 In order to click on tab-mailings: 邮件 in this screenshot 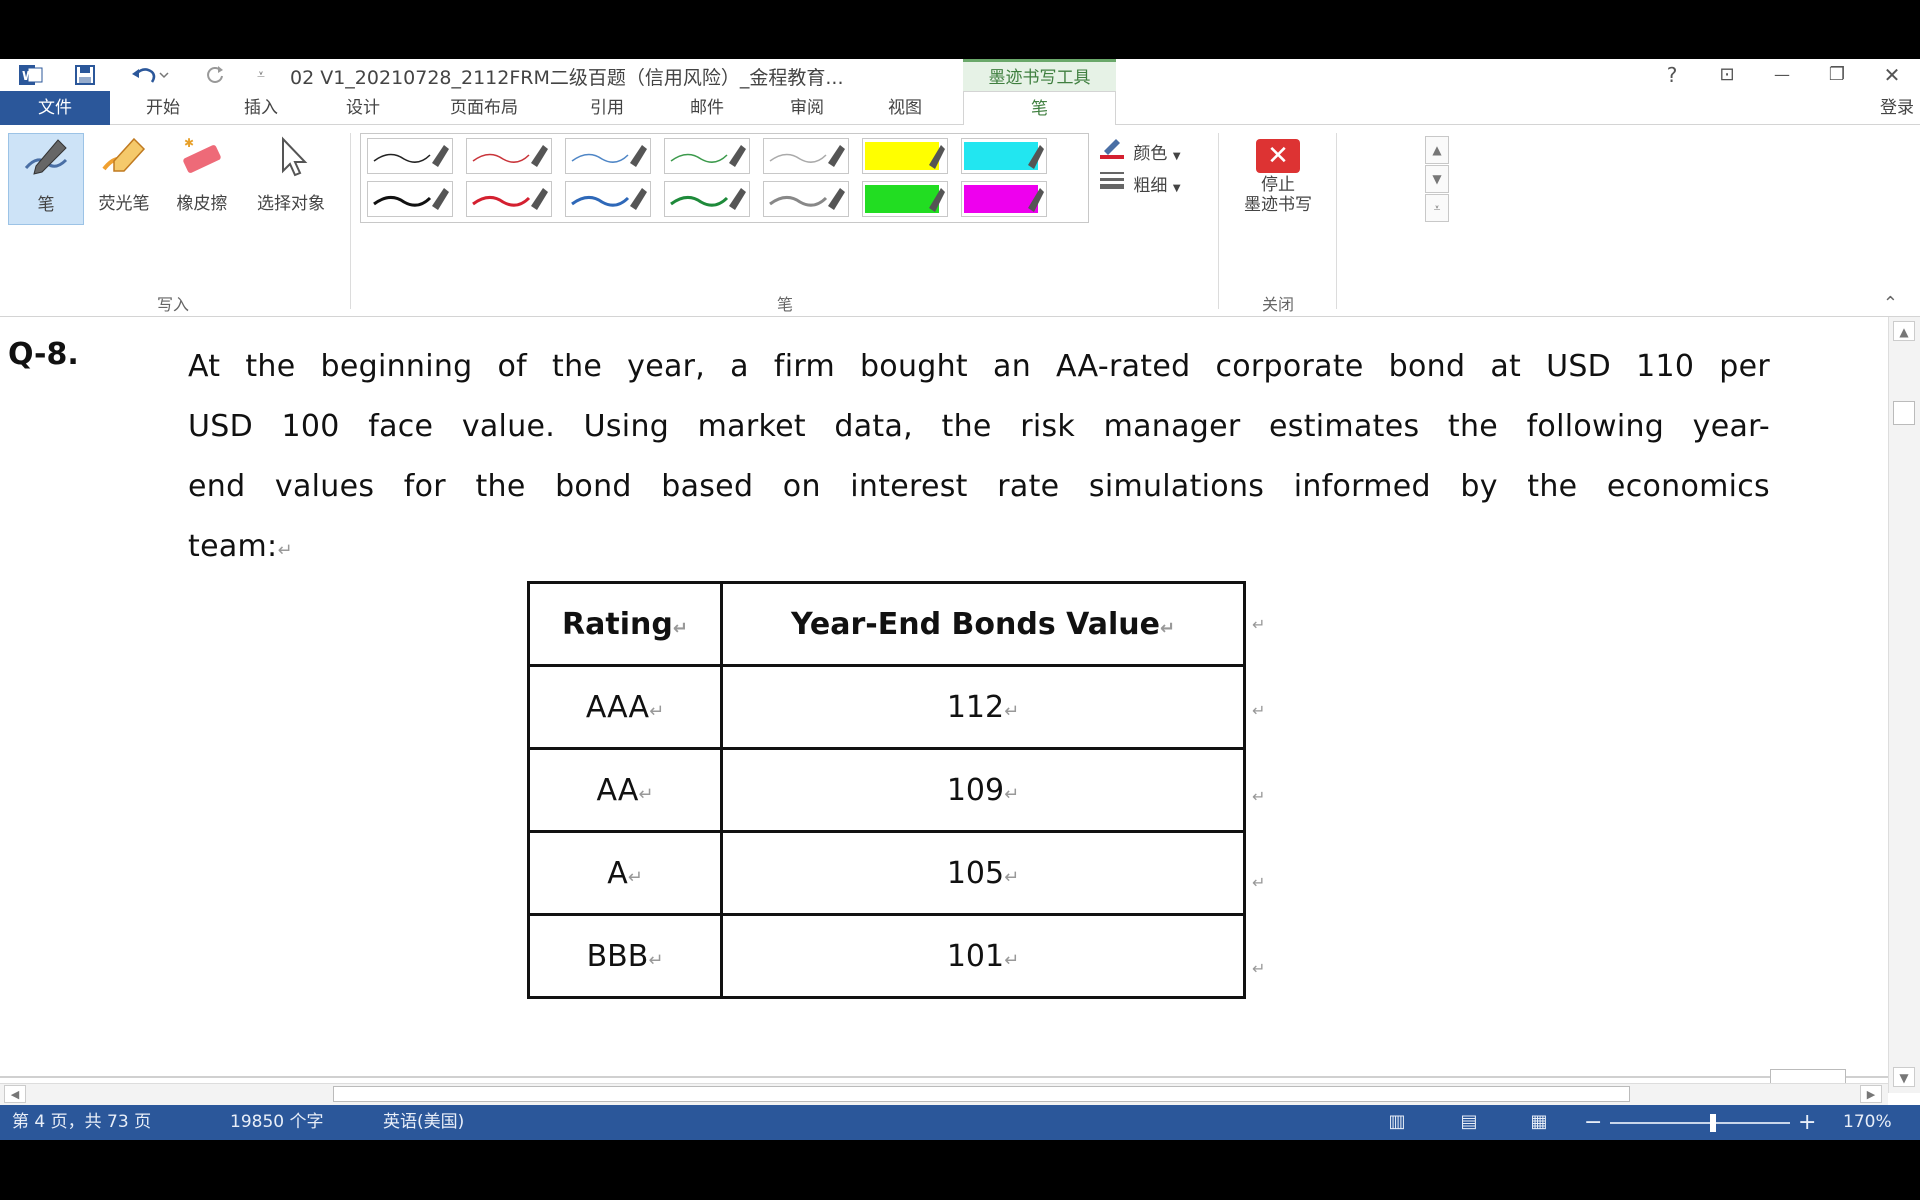, I will do `click(707, 108)`.